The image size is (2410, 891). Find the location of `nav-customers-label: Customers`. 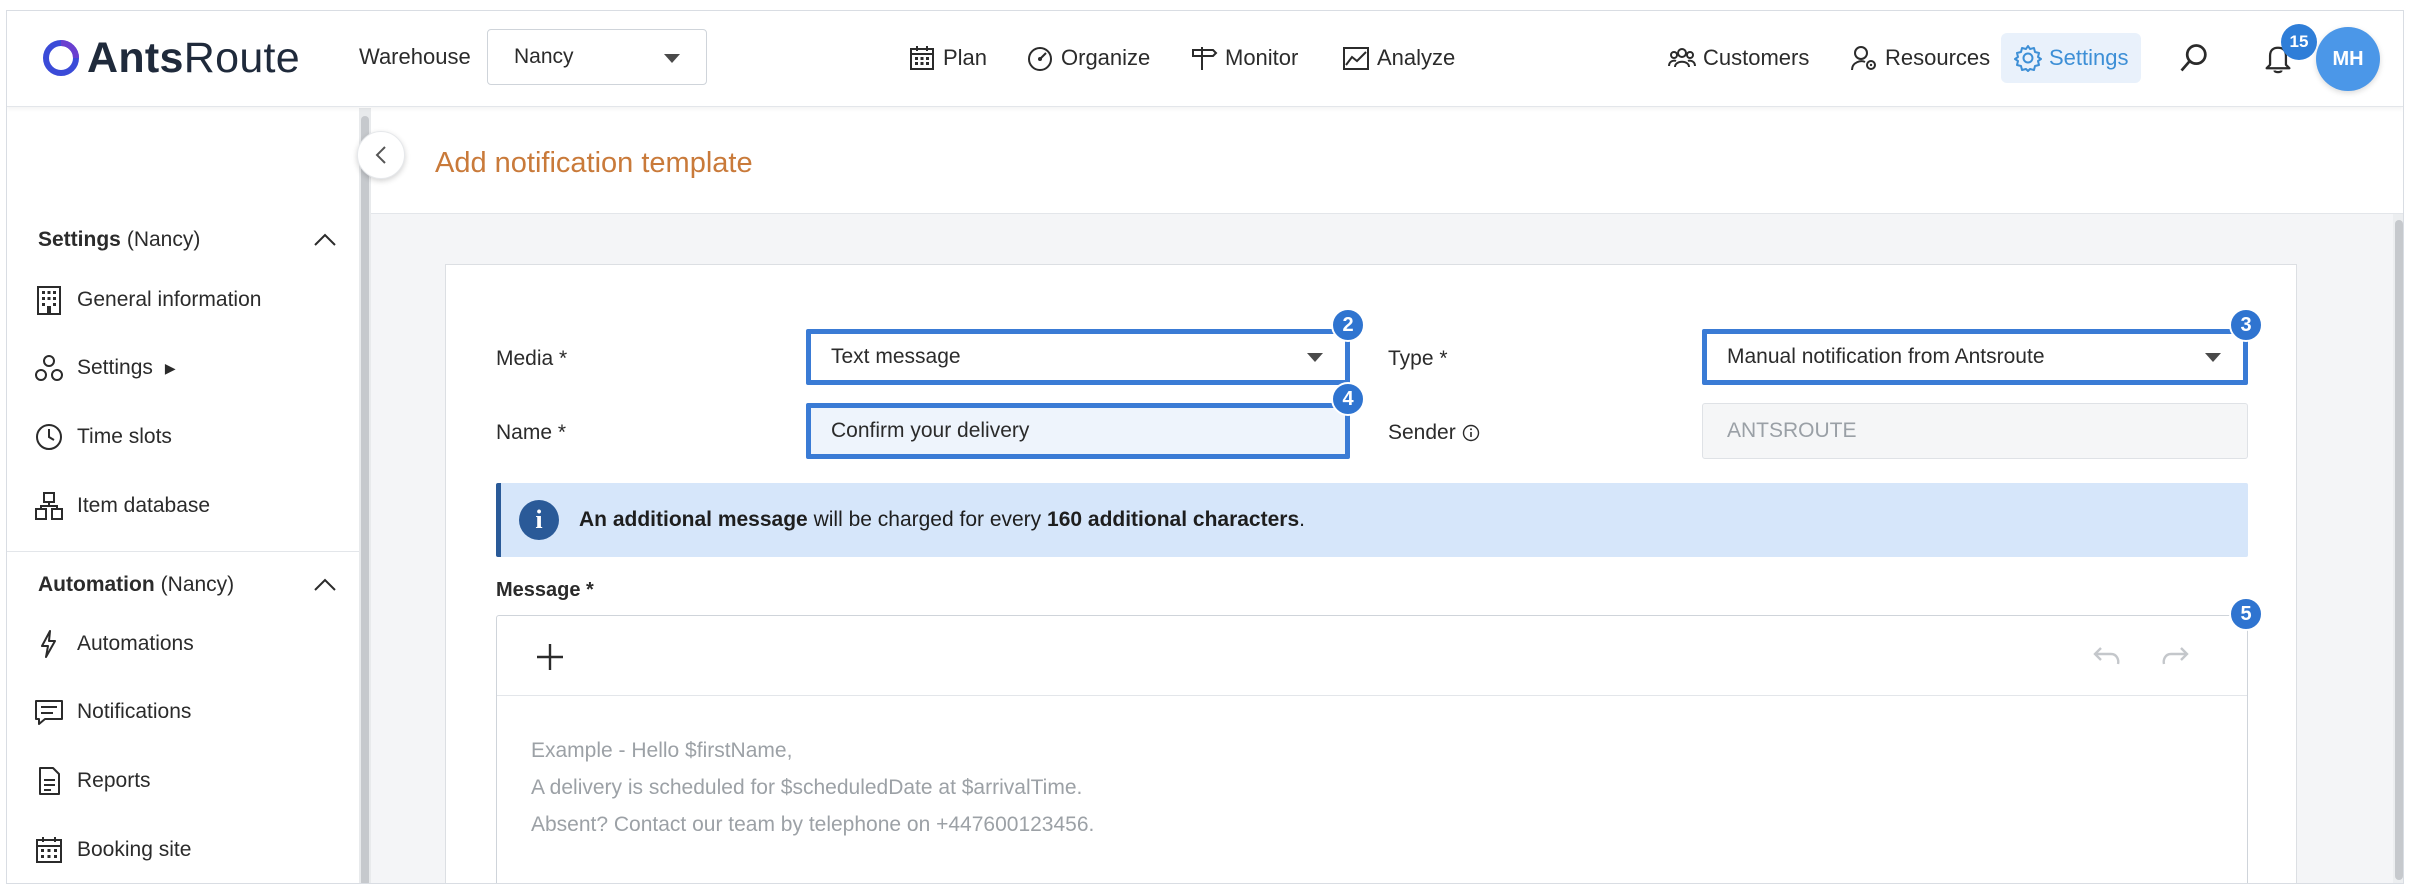

nav-customers-label: Customers is located at coordinates (1756, 57).